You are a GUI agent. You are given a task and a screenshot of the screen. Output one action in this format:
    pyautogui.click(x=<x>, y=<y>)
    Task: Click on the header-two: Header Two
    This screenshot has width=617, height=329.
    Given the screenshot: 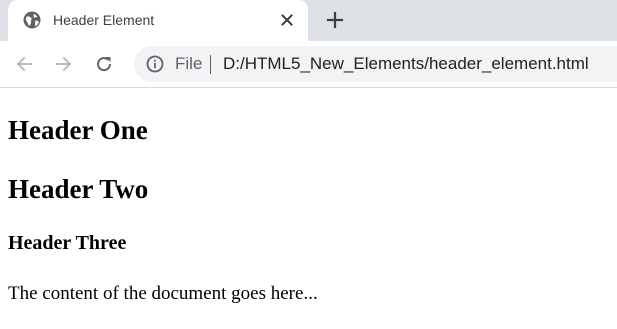 What is the action you would take?
    pyautogui.click(x=78, y=189)
    